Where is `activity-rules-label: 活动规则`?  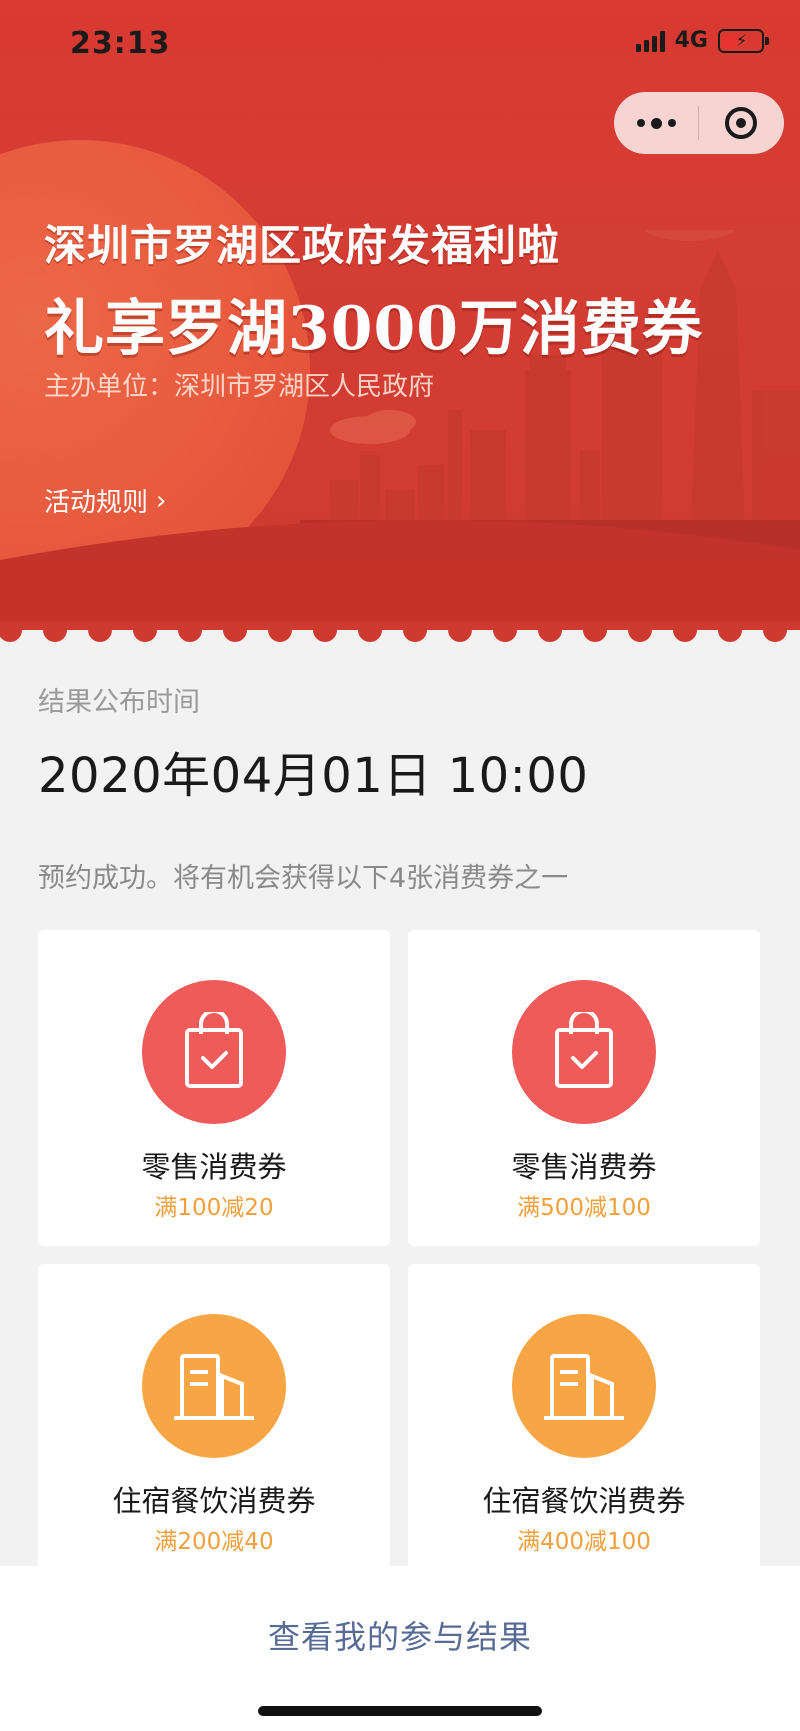
activity-rules-label: 活动规则 is located at coordinates (96, 503).